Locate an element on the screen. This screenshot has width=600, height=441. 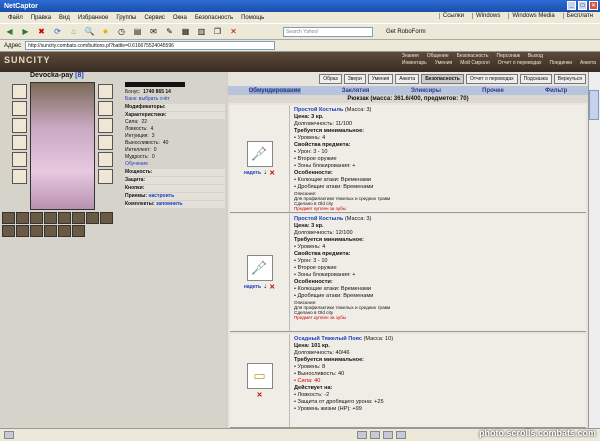
category-other: Прочее is located at coordinates (493, 91).